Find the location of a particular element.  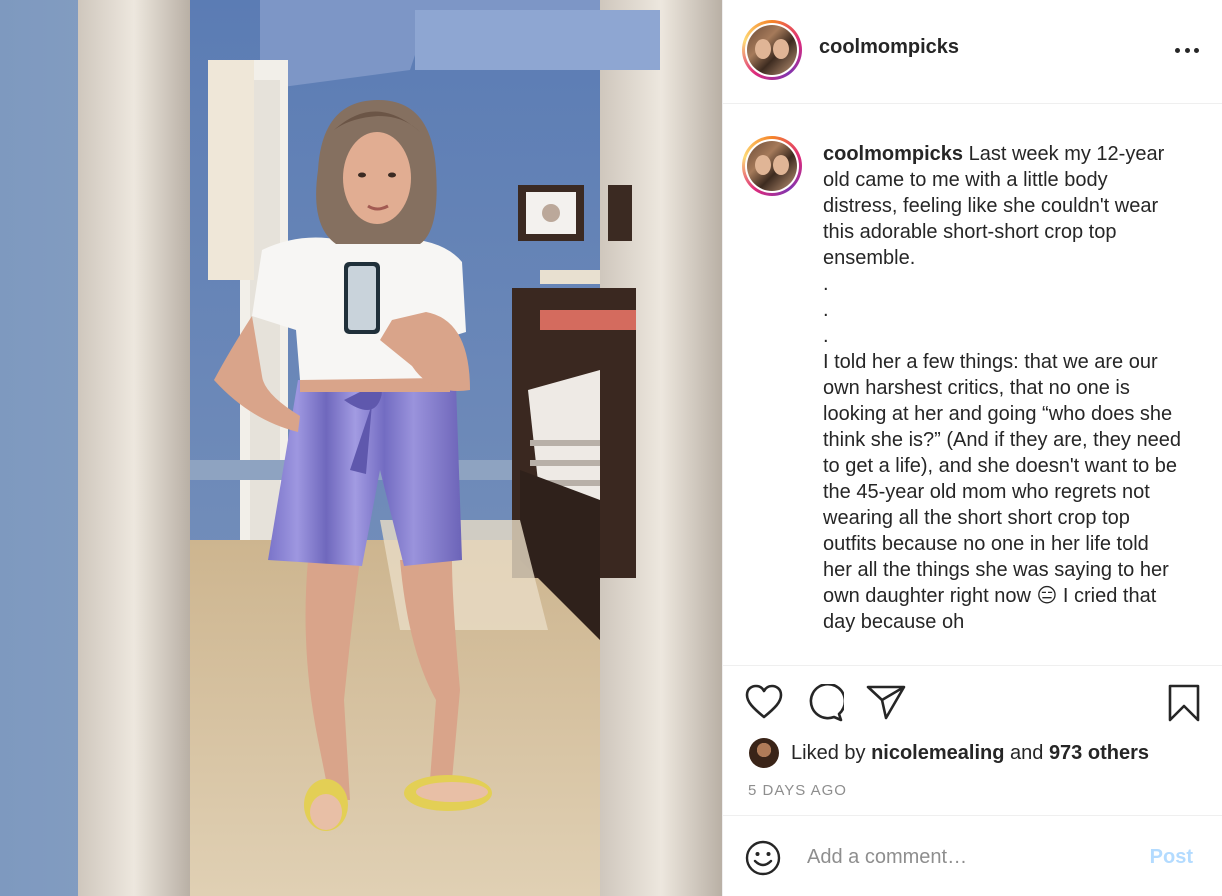

post-header: coolmompicks is located at coordinates (972, 52).